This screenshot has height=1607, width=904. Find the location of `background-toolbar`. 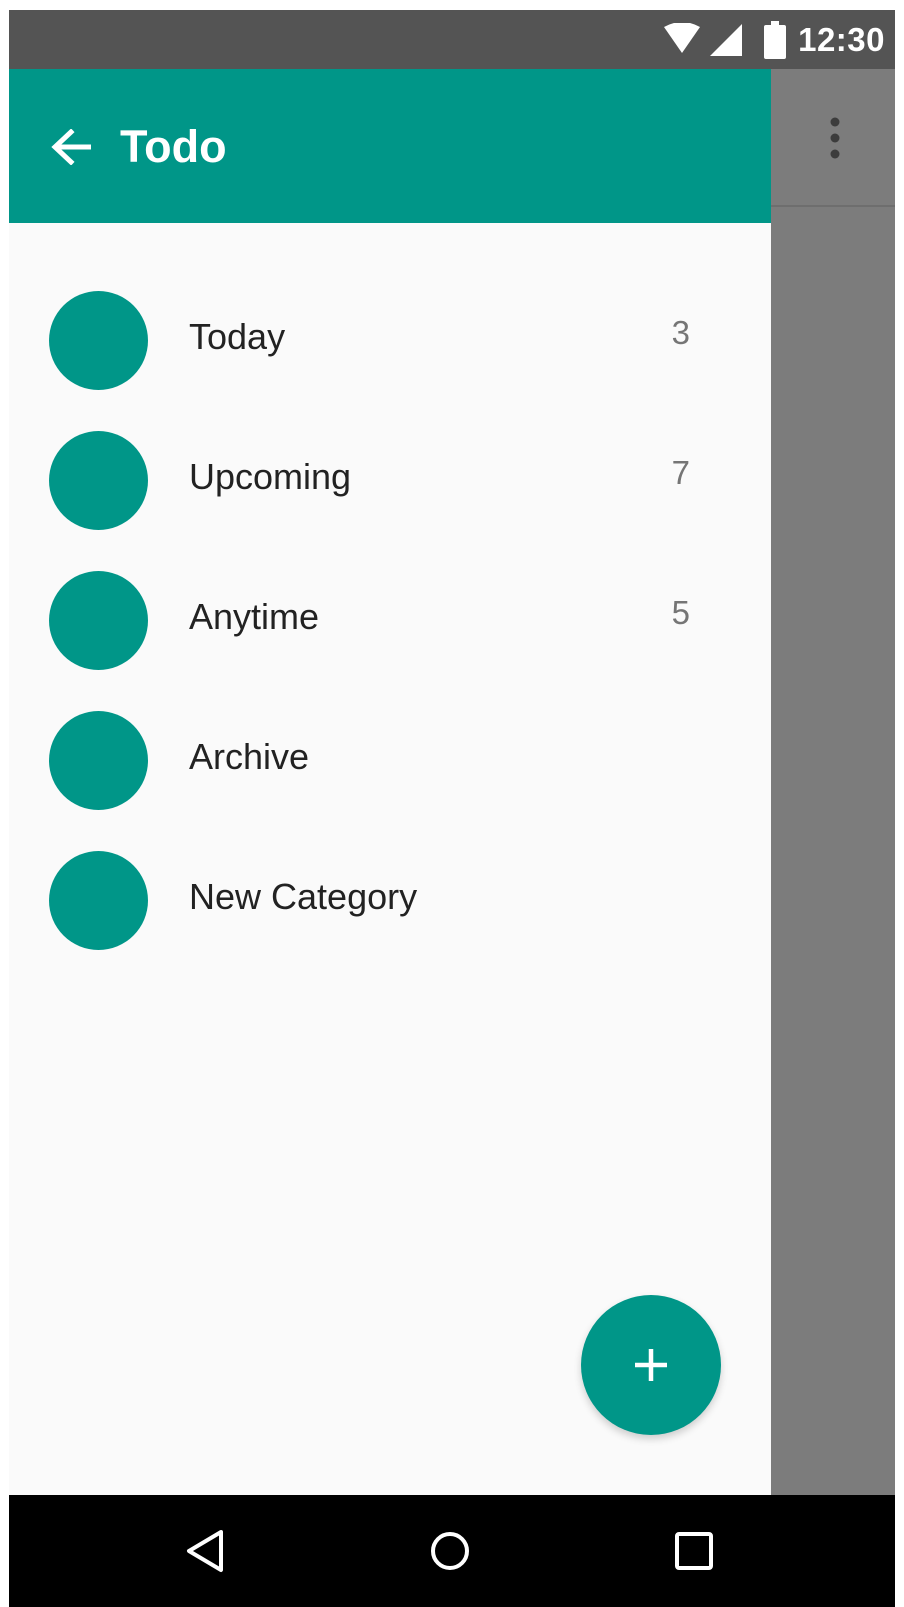

background-toolbar is located at coordinates (833, 138).